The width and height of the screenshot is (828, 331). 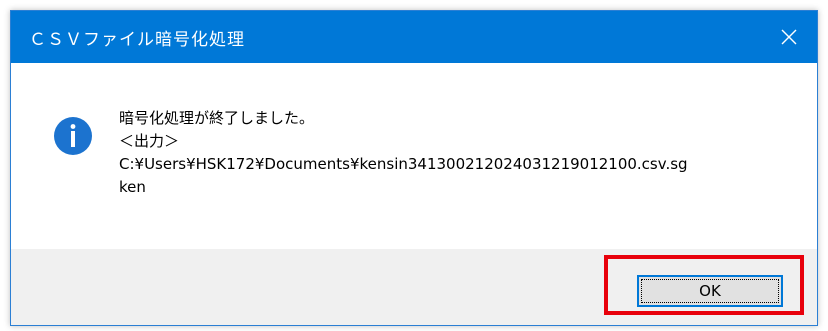 What do you see at coordinates (137, 40) in the screenshot?
I see `window-title: ＣＳＶファイル暗号化処理` at bounding box center [137, 40].